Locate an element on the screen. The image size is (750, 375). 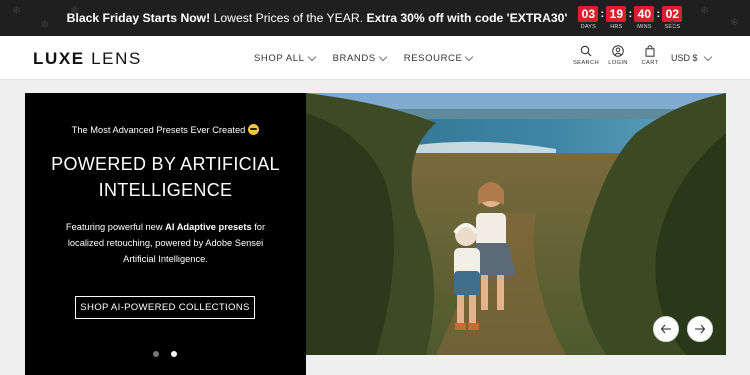
countdown-label: DAYS is located at coordinates (588, 27).